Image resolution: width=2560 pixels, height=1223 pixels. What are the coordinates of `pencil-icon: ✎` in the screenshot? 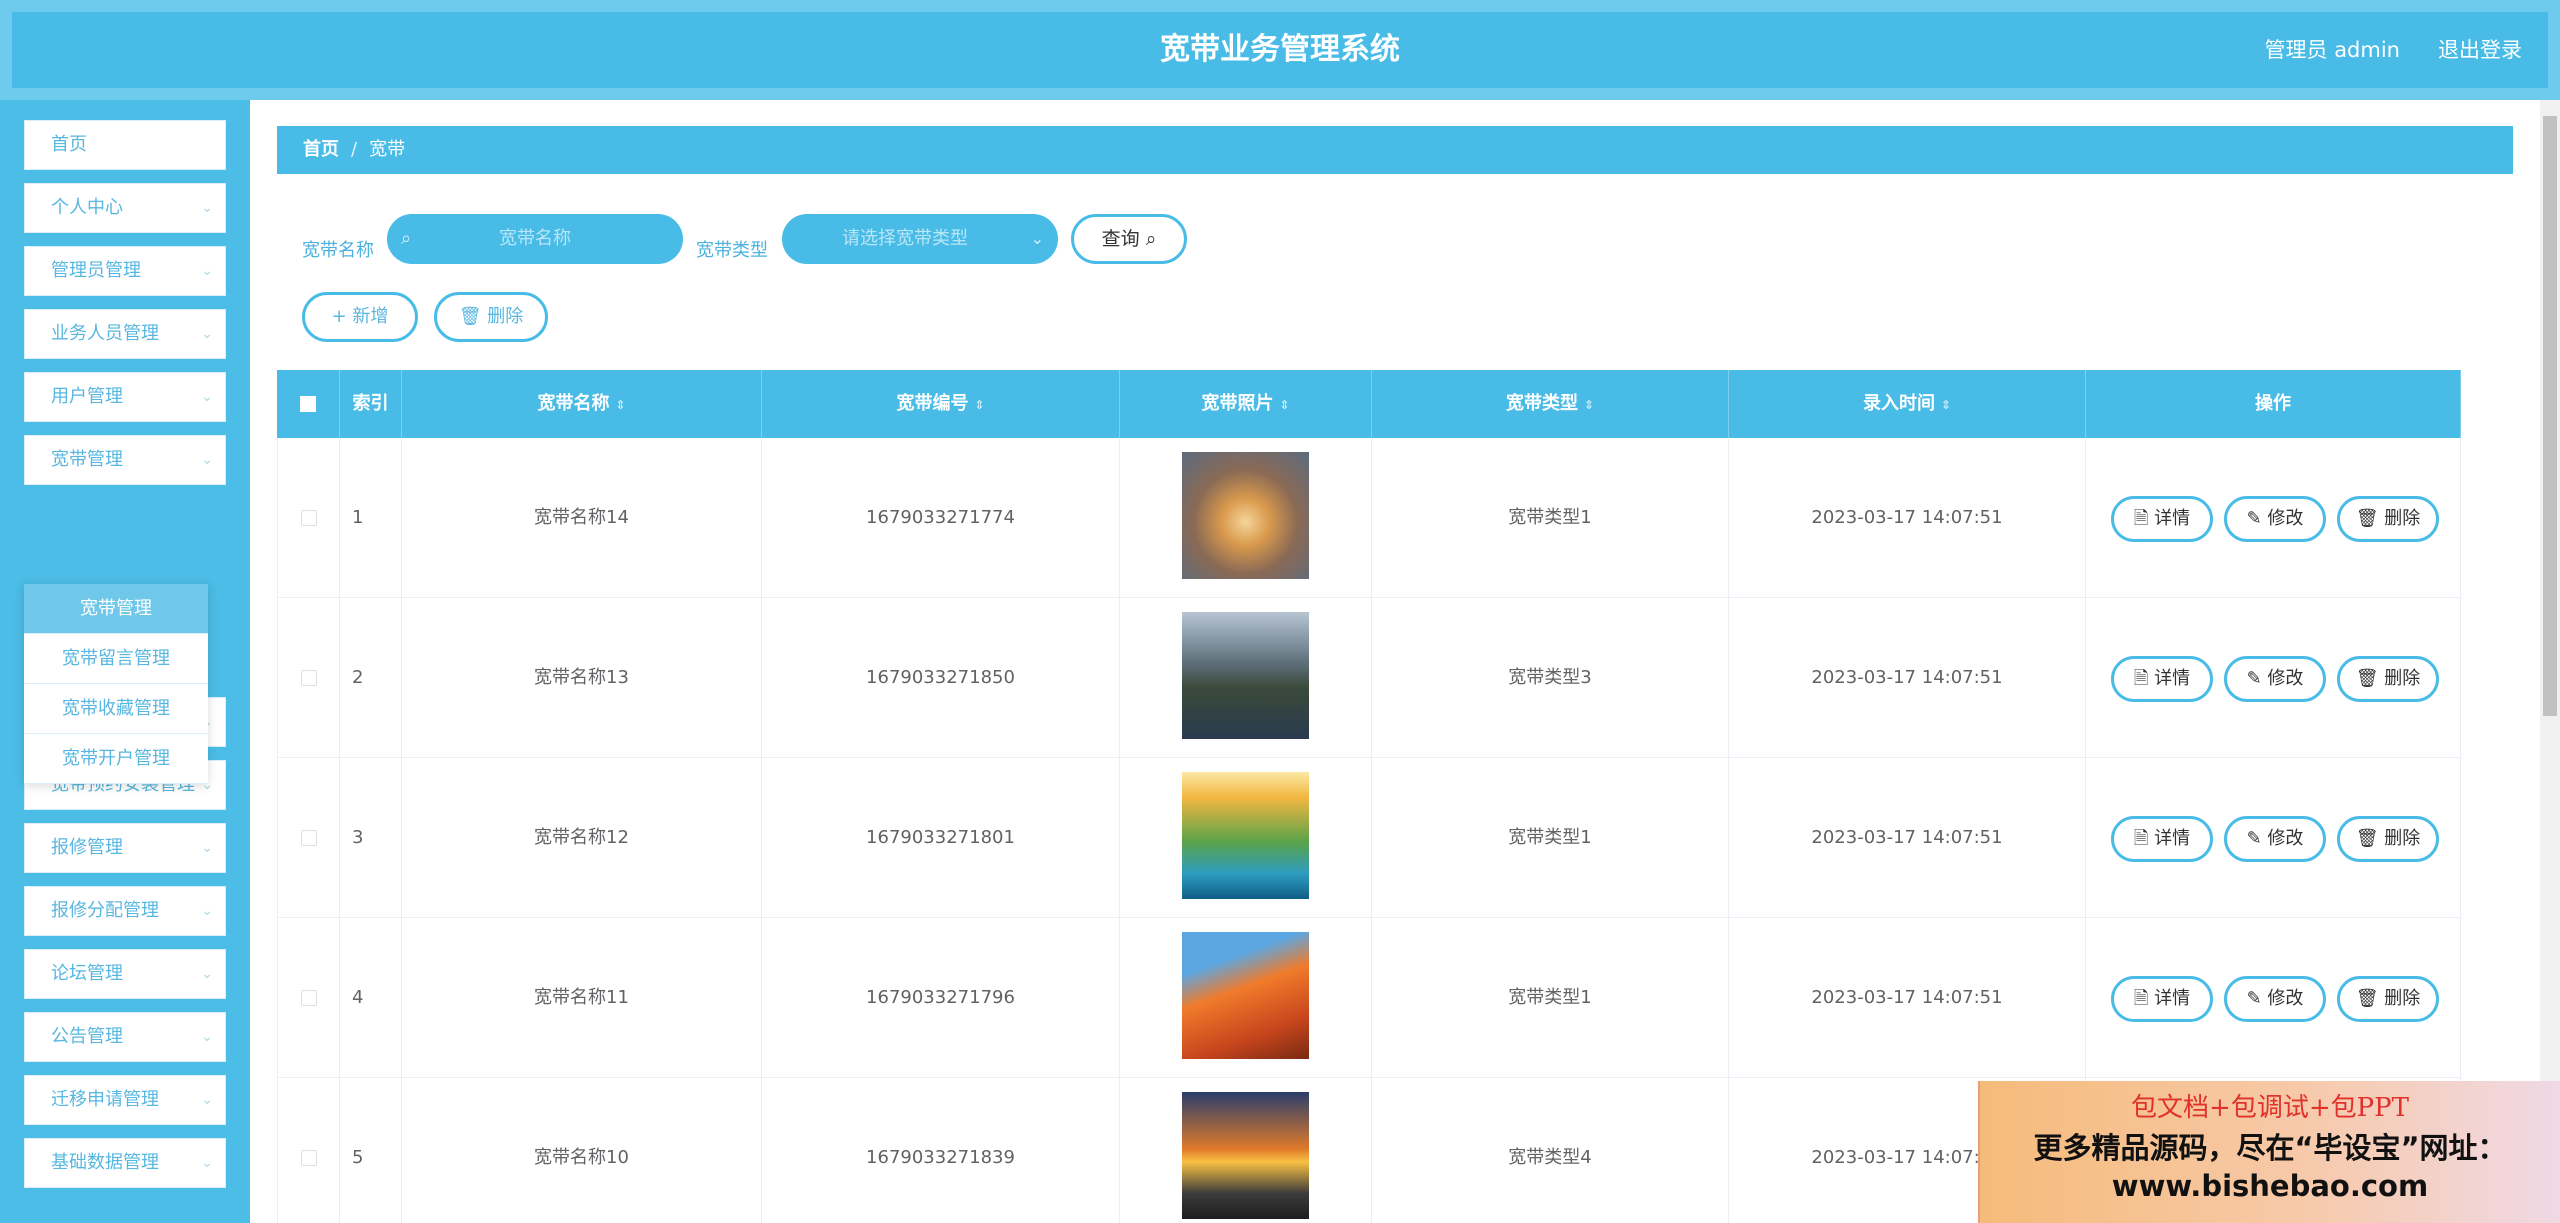 It's located at (2254, 838).